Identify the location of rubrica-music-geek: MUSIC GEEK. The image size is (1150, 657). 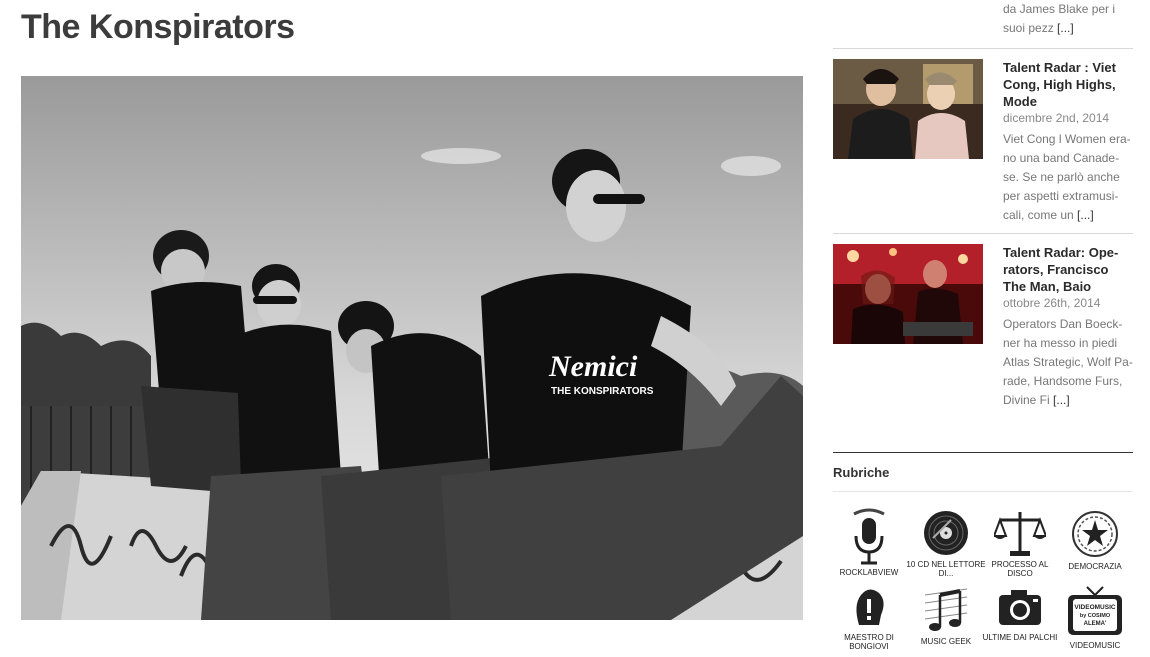
(946, 615).